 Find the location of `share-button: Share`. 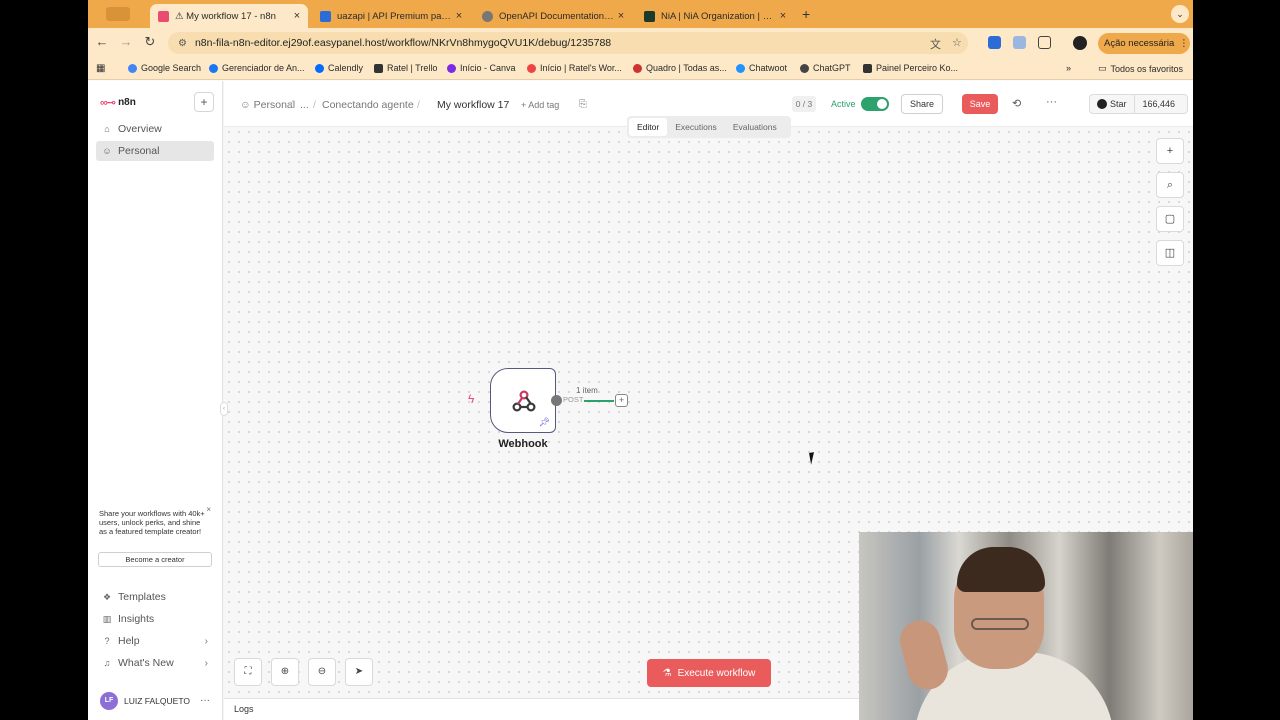

share-button: Share is located at coordinates (922, 104).